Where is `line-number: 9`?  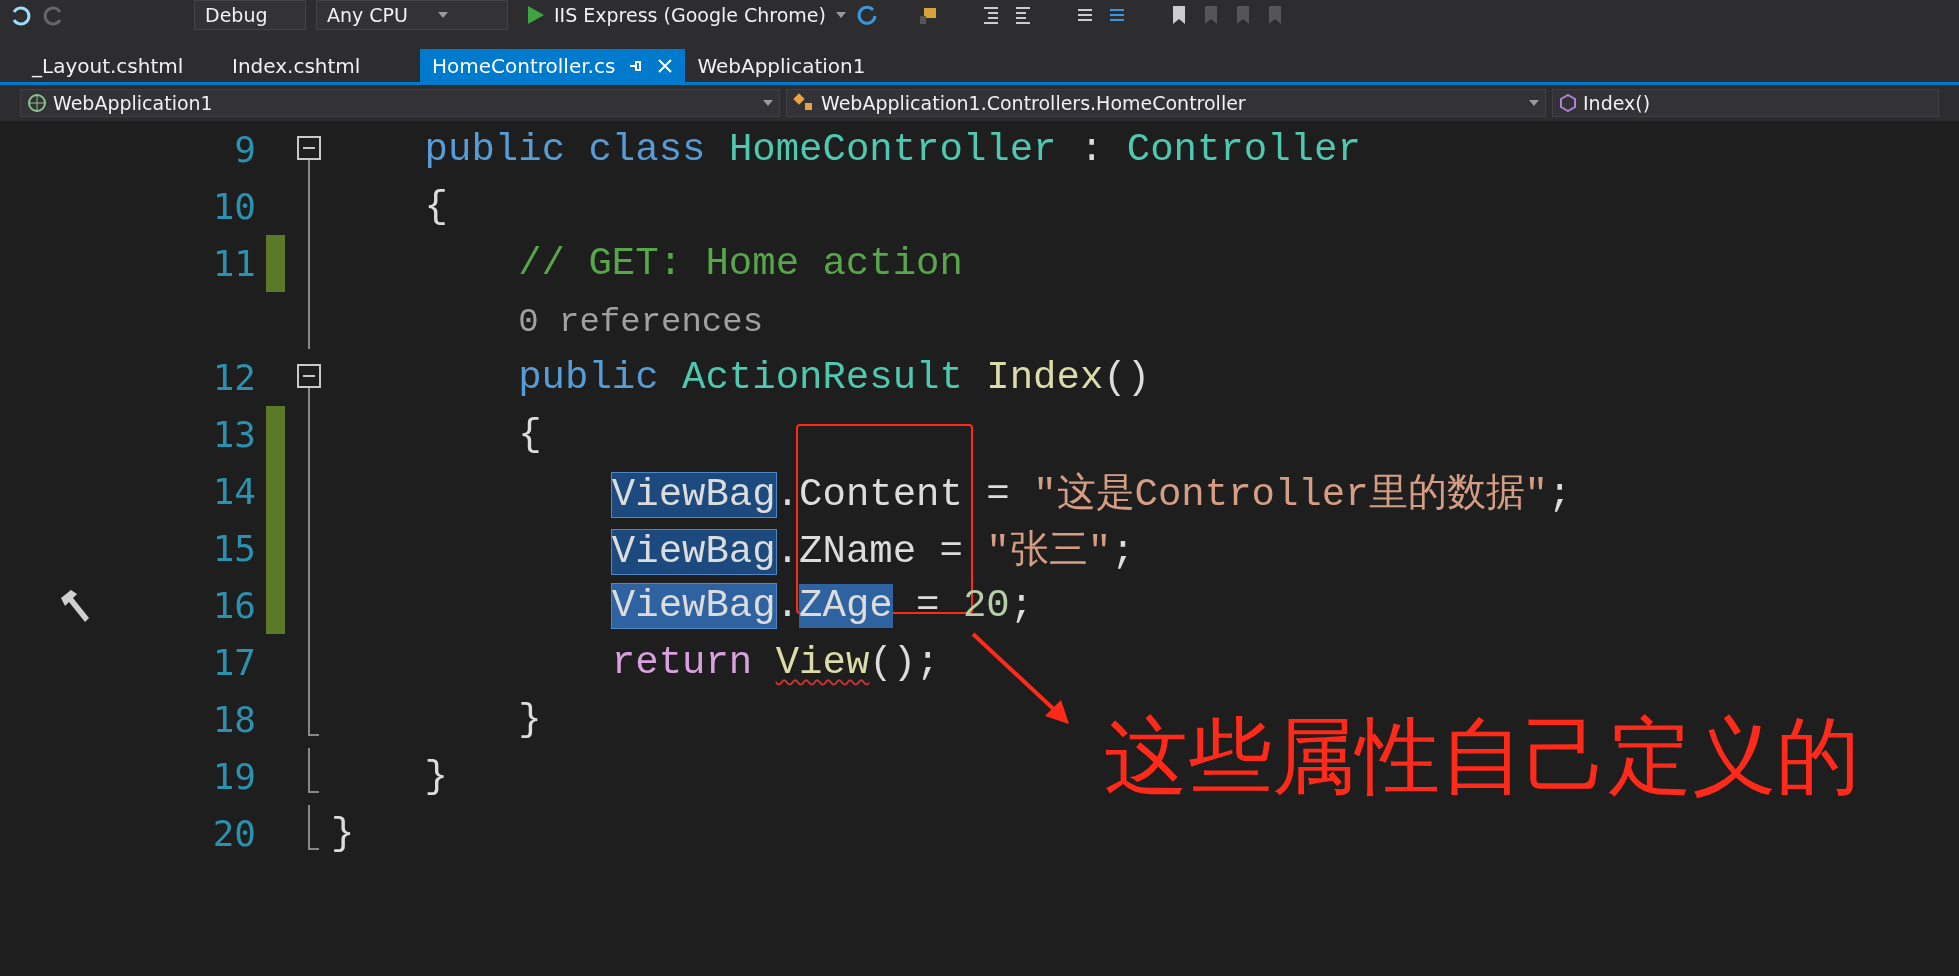 line-number: 9 is located at coordinates (245, 149).